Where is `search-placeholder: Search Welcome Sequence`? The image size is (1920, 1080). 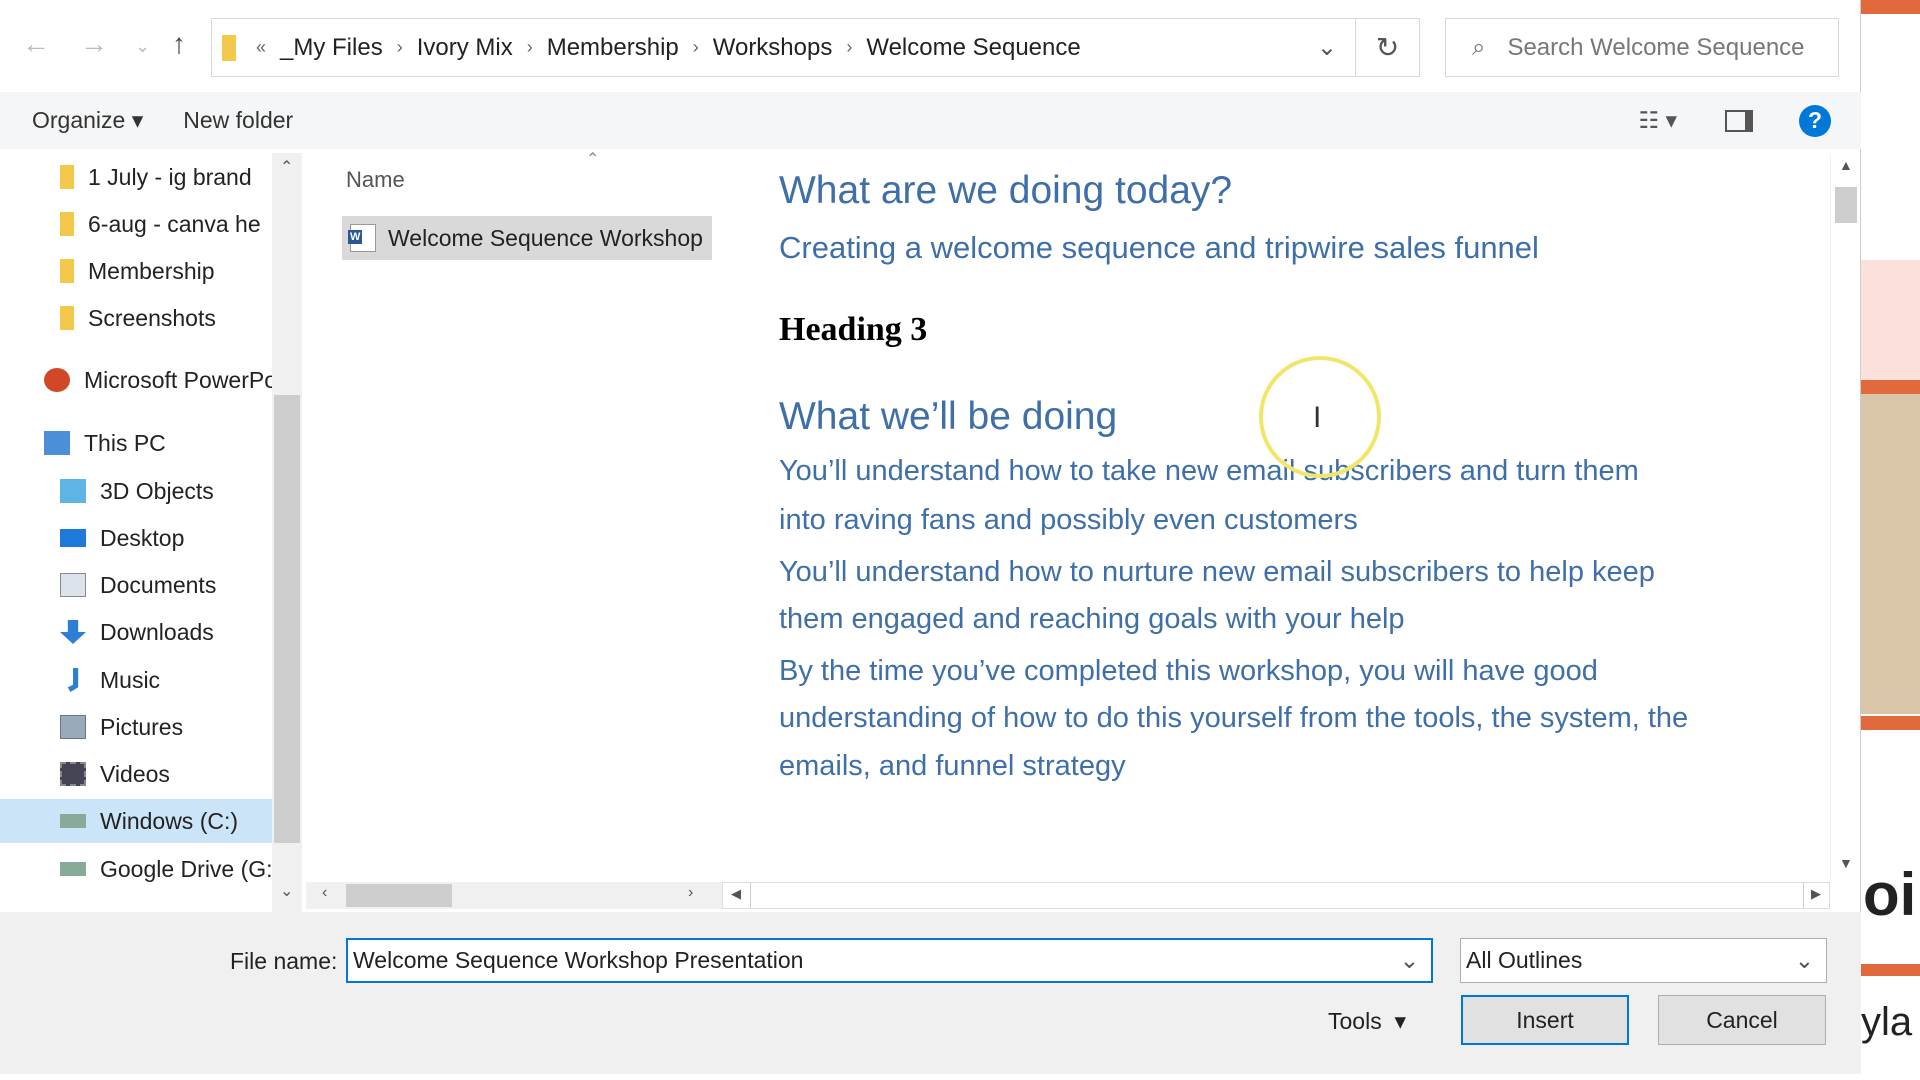 search-placeholder: Search Welcome Sequence is located at coordinates (1656, 47).